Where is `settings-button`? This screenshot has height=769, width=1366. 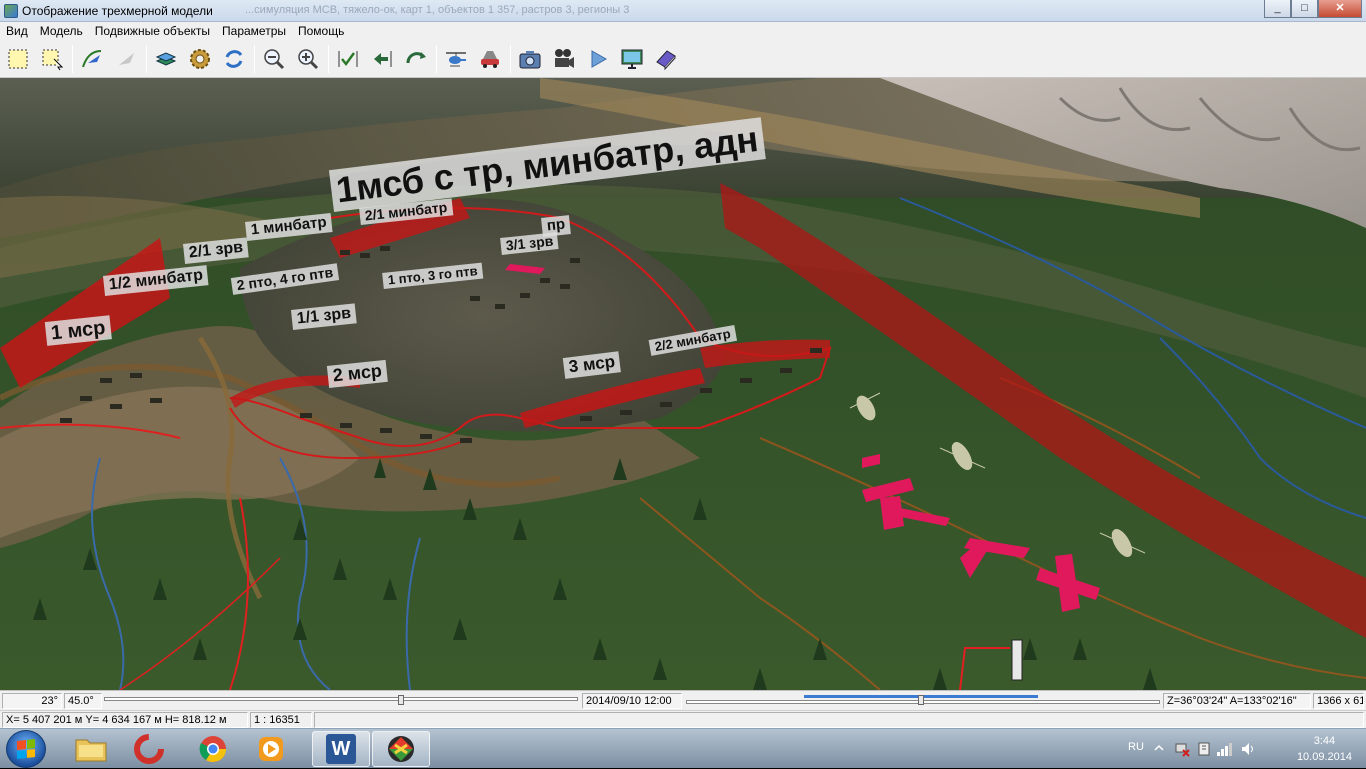
settings-button is located at coordinates (200, 59).